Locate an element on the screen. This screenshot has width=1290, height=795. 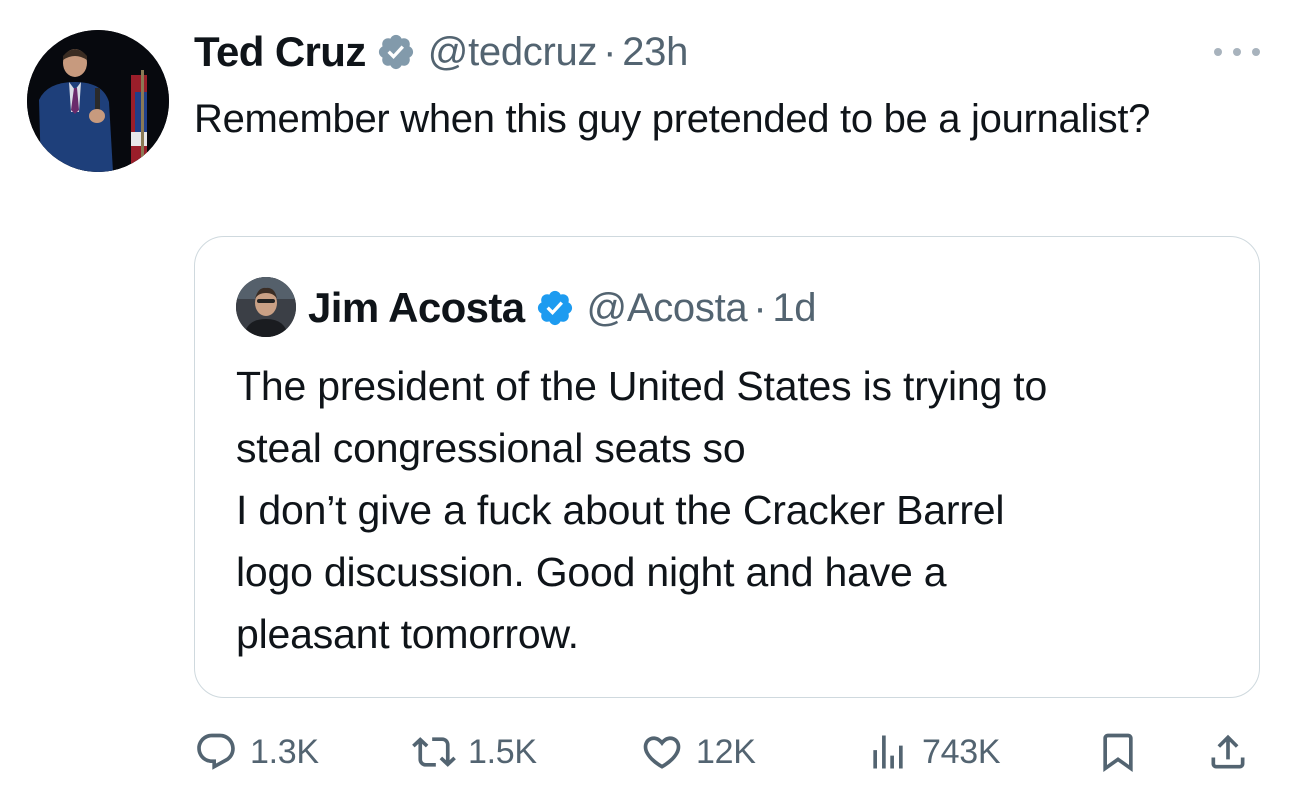
tweet-header: Ted Cruz @tedcruz · 23h is located at coordinates (441, 52).